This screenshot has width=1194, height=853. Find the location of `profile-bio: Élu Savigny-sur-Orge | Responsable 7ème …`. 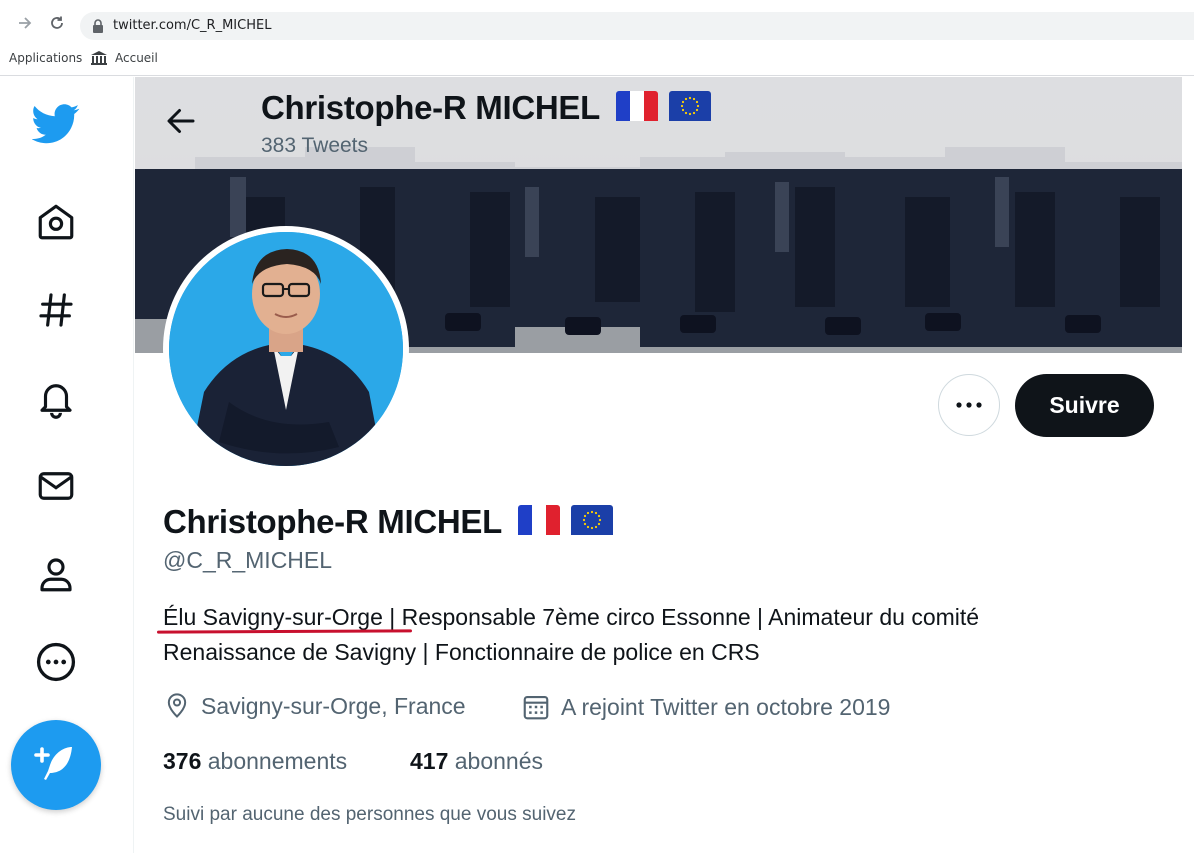

profile-bio: Élu Savigny-sur-Orge | Responsable 7ème … is located at coordinates (663, 635).